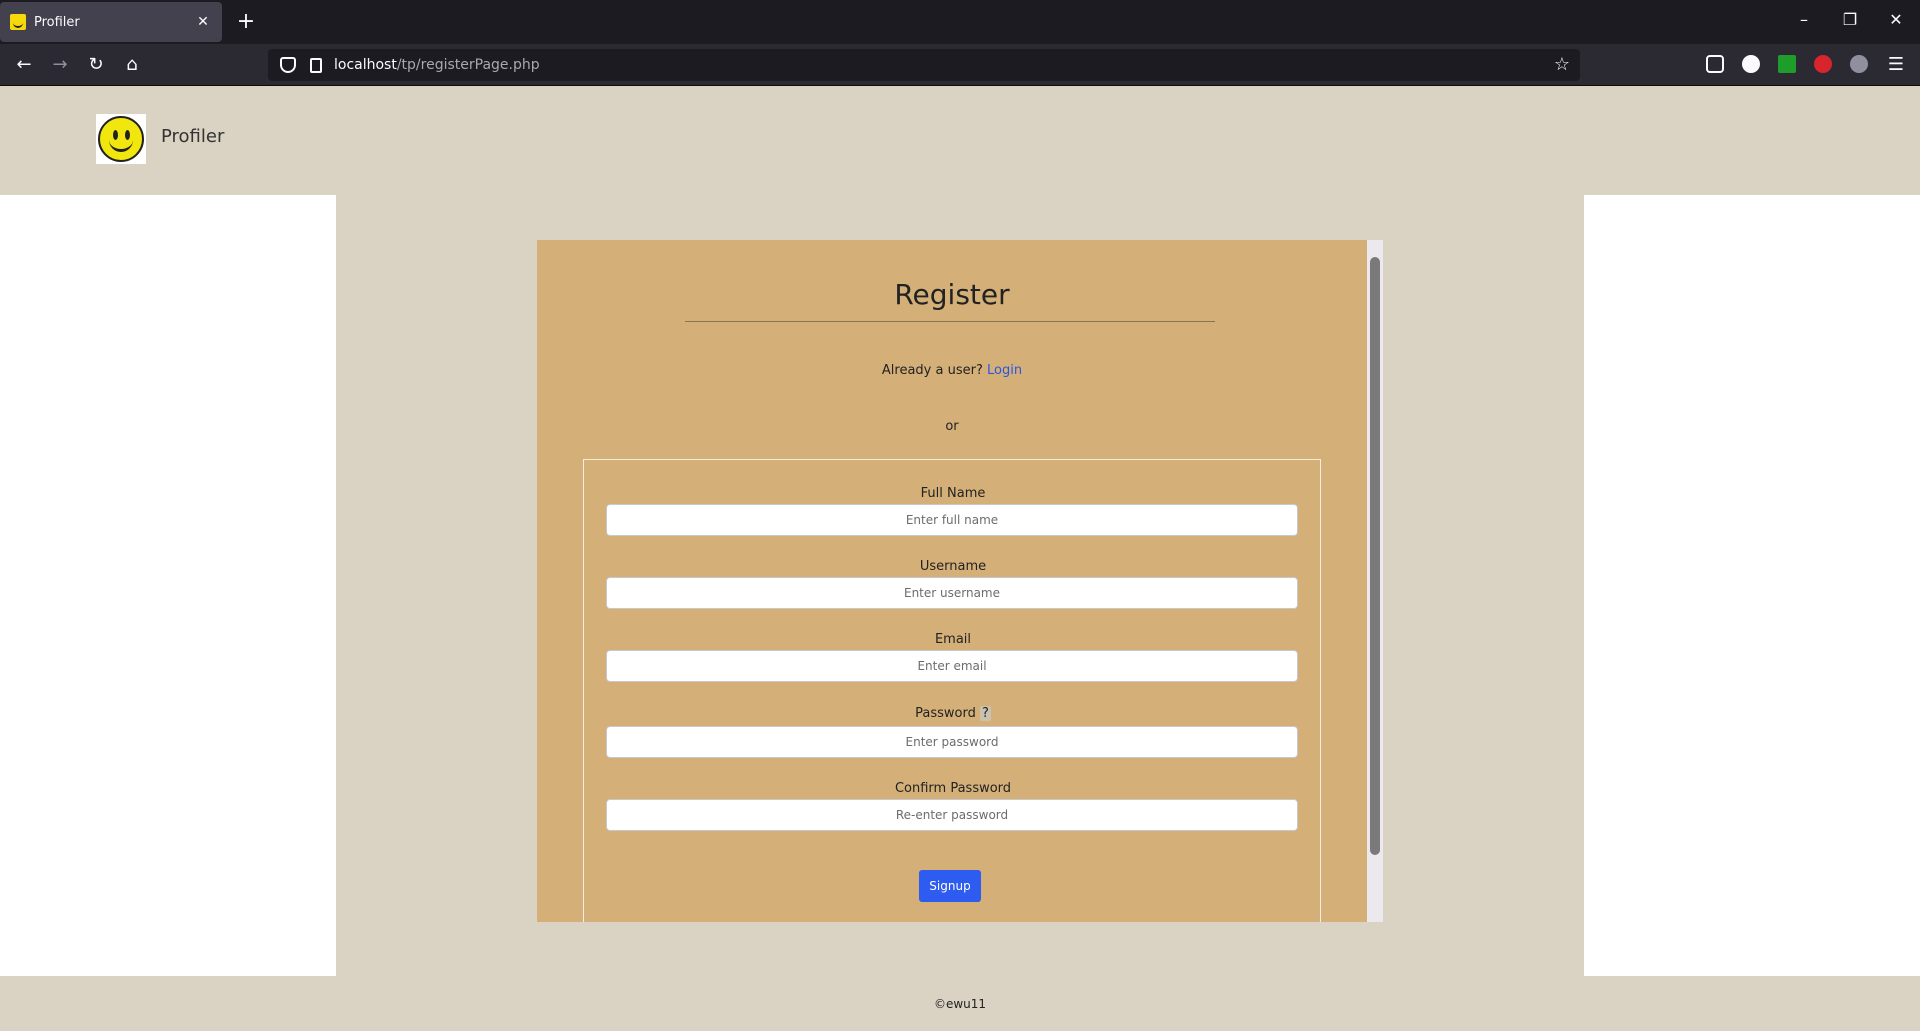 This screenshot has height=1031, width=1920. I want to click on bookmark-star-icon: ☆, so click(1562, 64).